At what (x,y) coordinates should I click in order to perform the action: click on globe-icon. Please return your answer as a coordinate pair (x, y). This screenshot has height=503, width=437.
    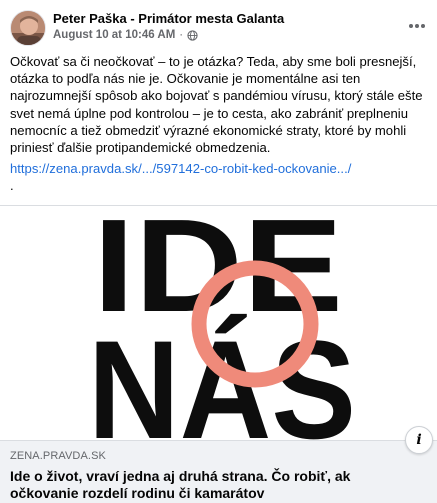
    Looking at the image, I should click on (192, 35).